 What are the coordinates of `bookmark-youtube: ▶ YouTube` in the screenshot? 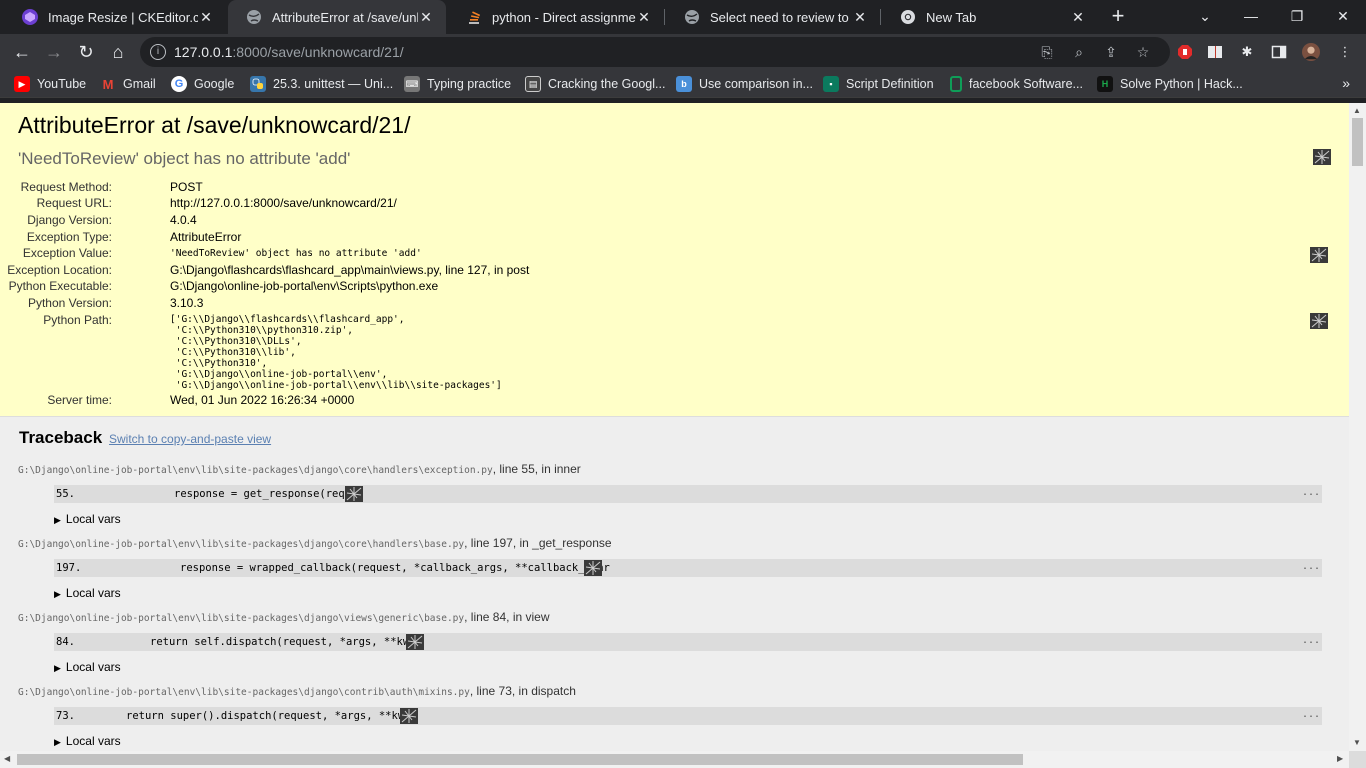 It's located at (50, 84).